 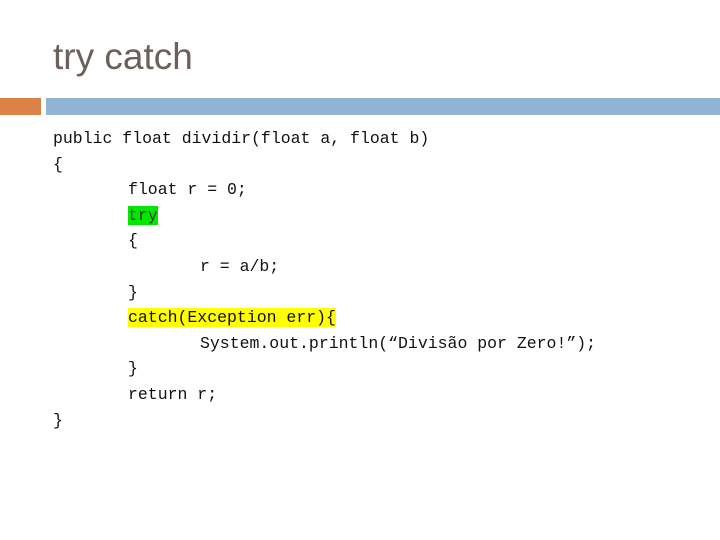 I want to click on code-line-text: r = a/b;, so click(x=240, y=266).